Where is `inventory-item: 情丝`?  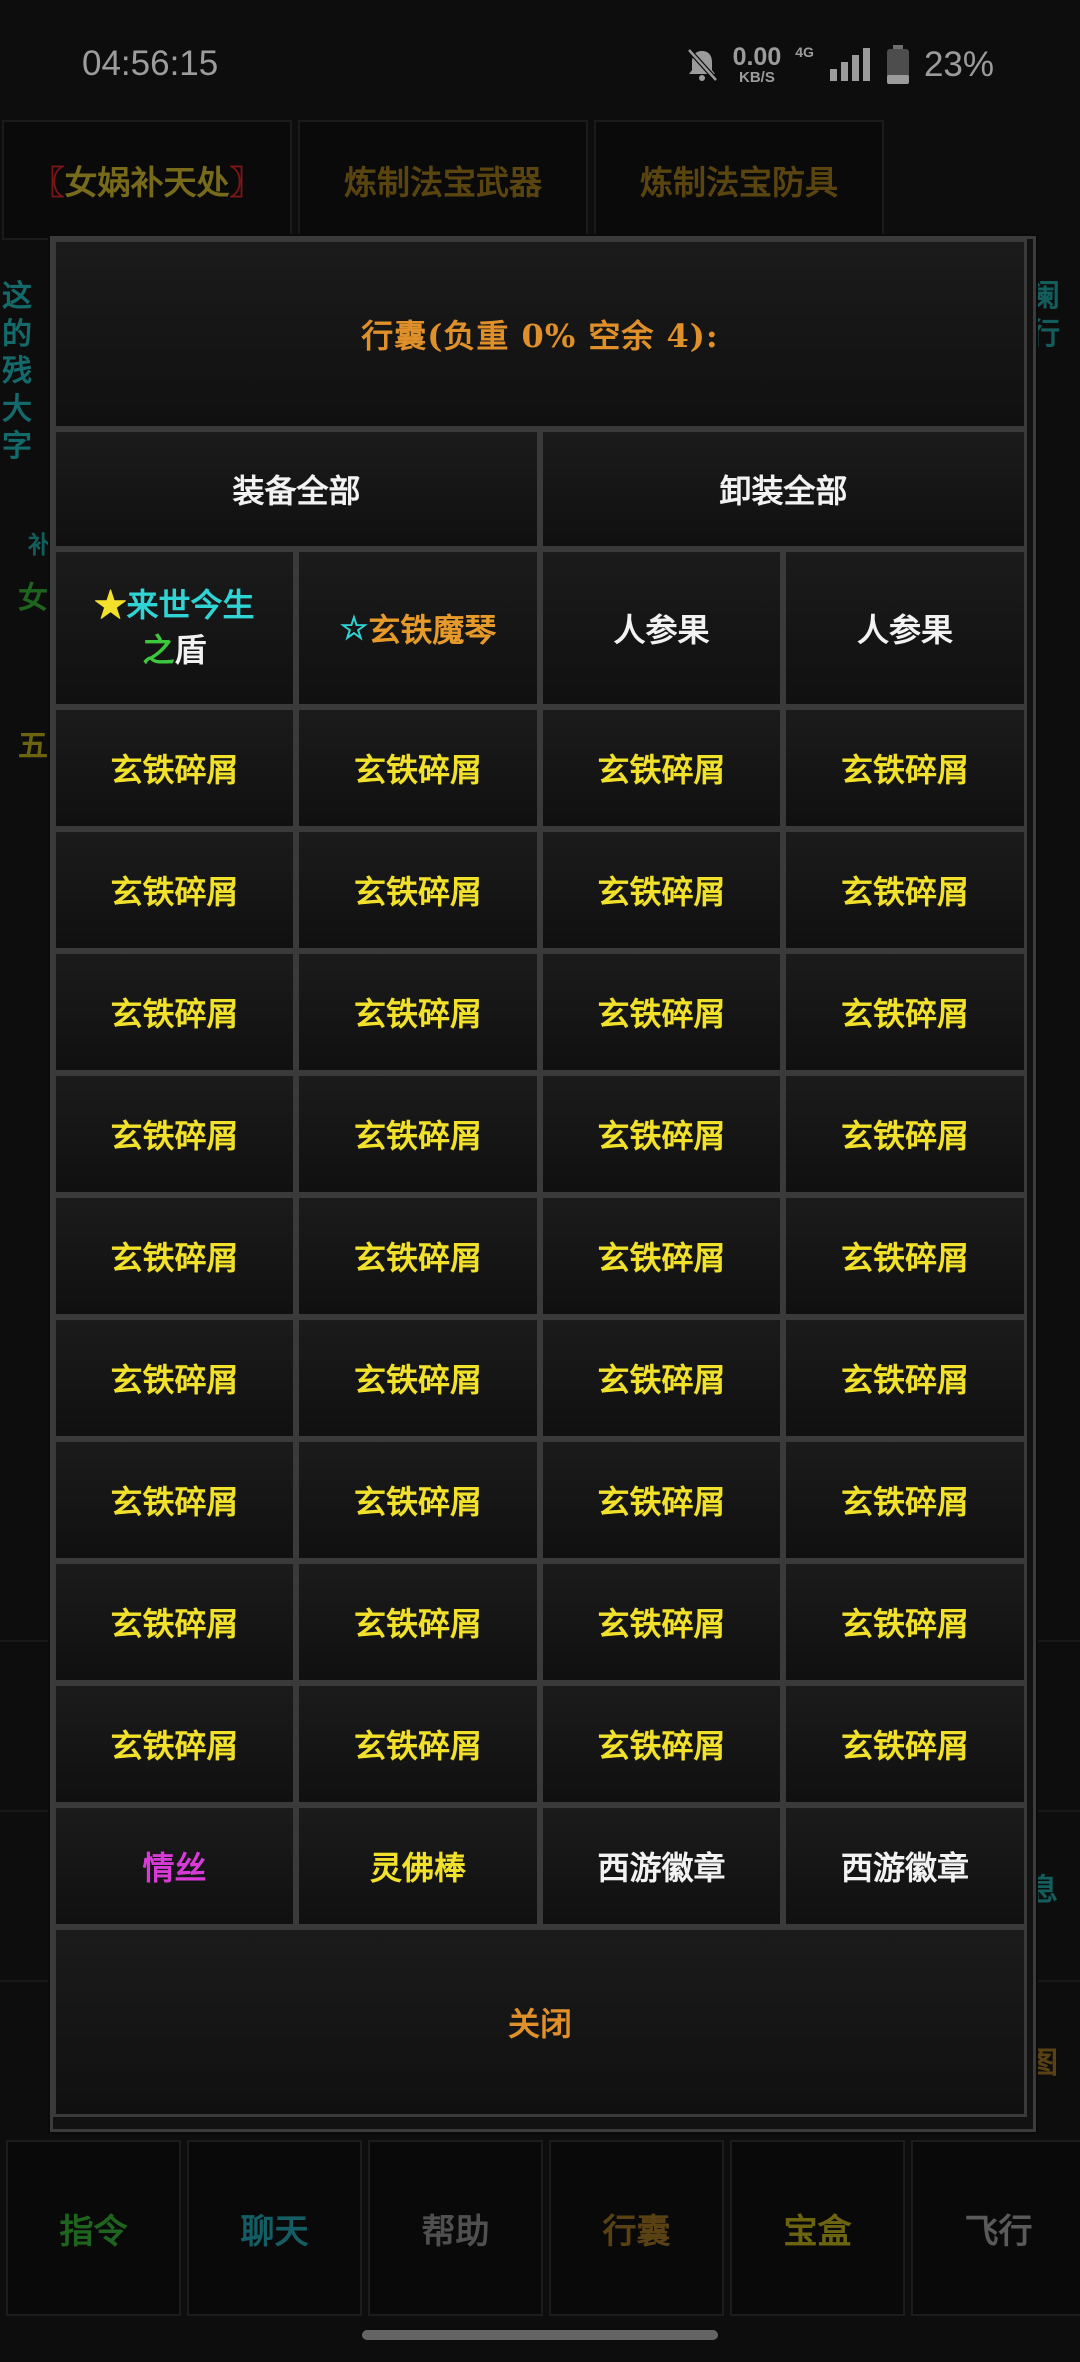 inventory-item: 情丝 is located at coordinates (174, 1866).